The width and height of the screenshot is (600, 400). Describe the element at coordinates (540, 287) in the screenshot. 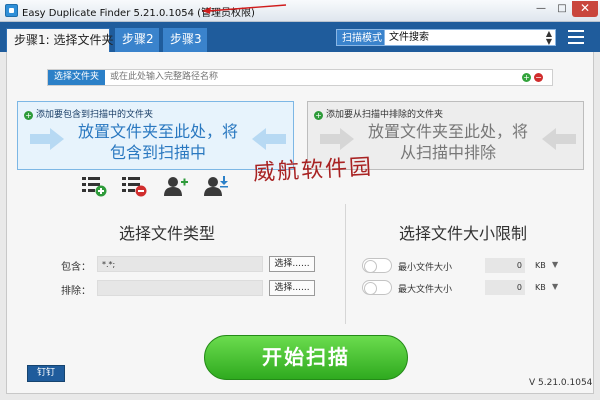

I see `max-size-unit: KB` at that location.